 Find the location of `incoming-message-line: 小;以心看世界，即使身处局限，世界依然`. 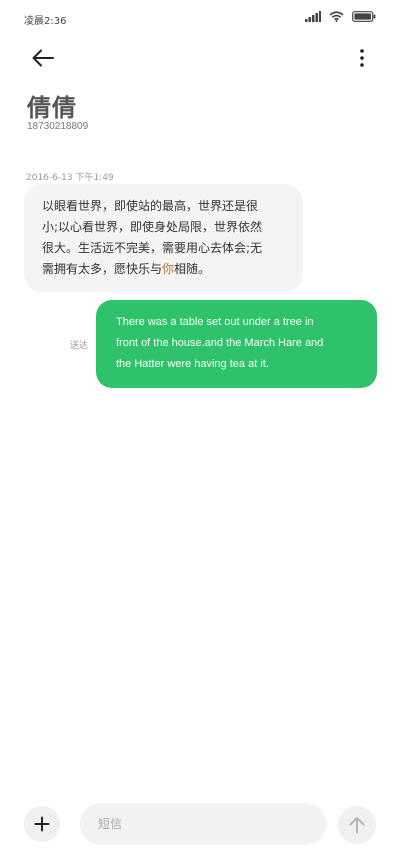

incoming-message-line: 小;以心看世界，即使身处局限，世界依然 is located at coordinates (152, 227).